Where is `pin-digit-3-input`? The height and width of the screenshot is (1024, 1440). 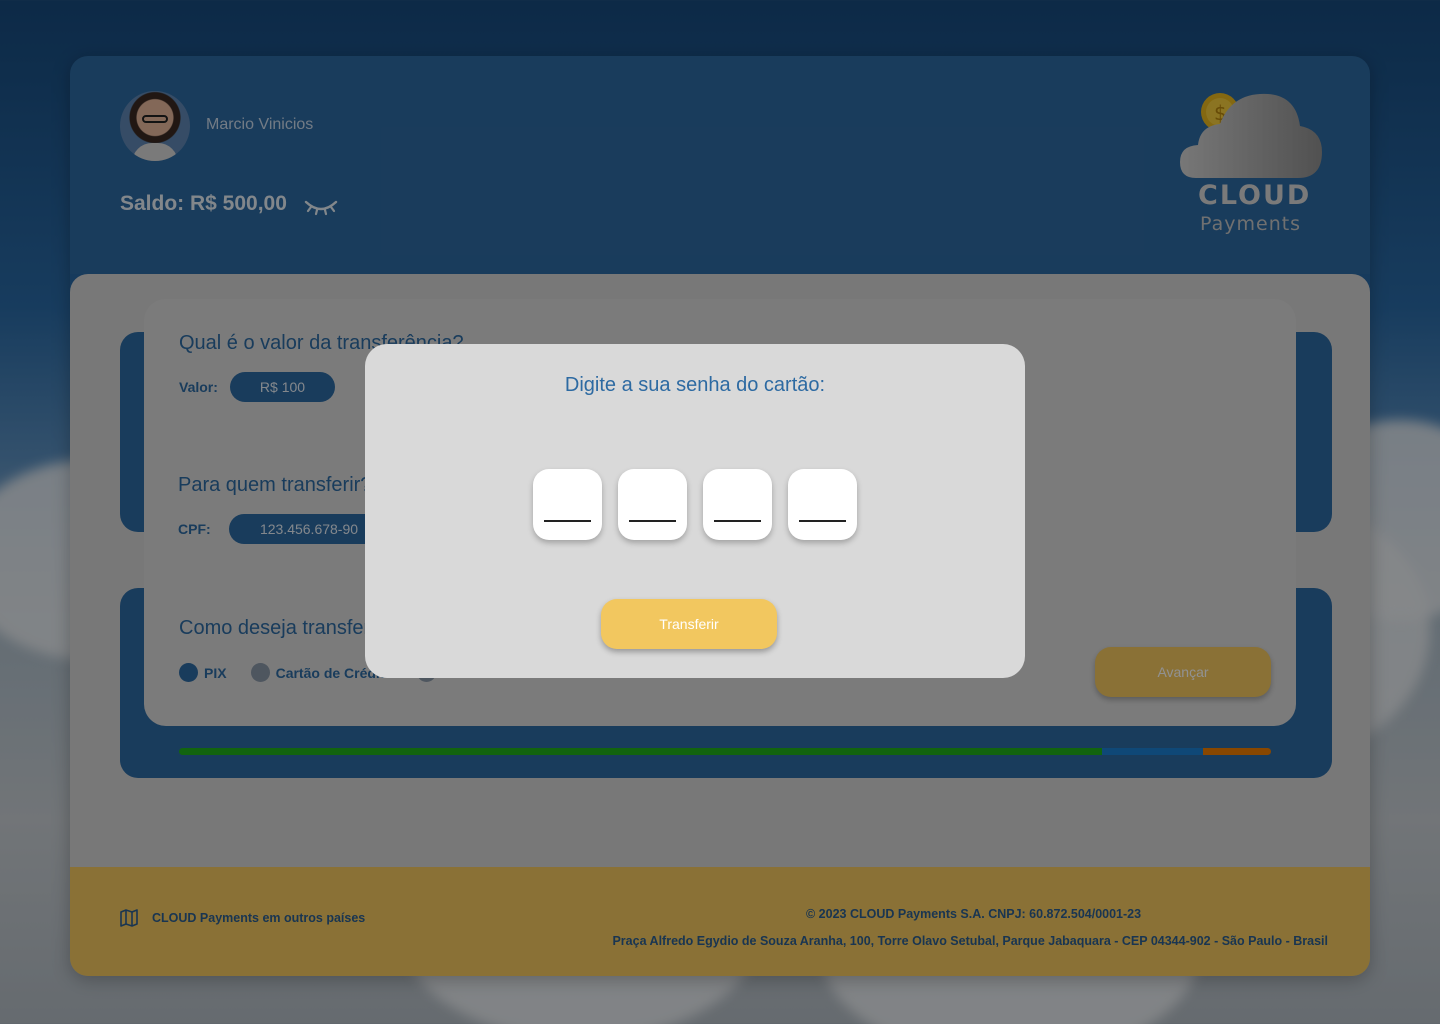 pin-digit-3-input is located at coordinates (737, 505).